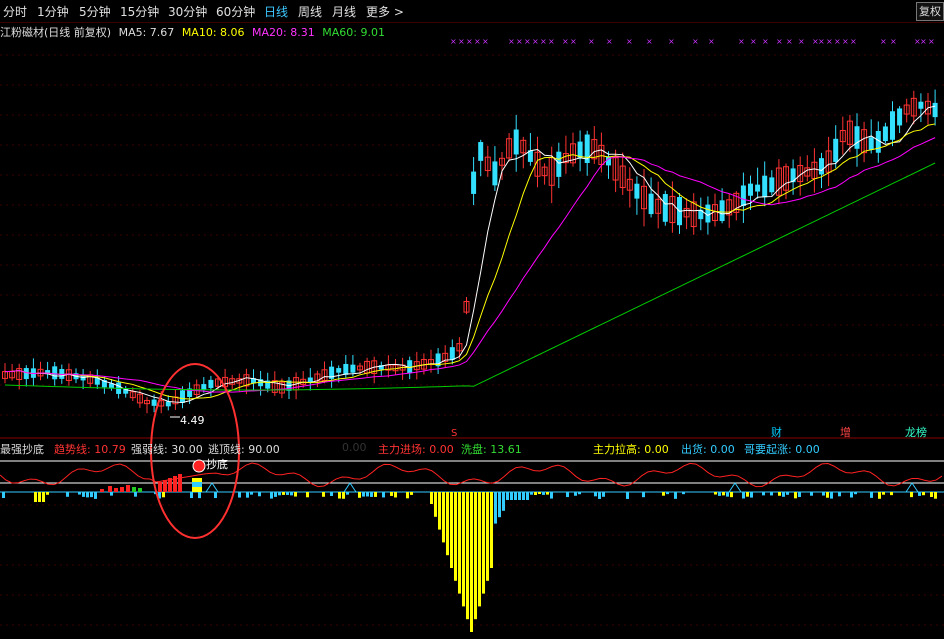  What do you see at coordinates (416, 449) in the screenshot?
I see `main-entry-value: 主力进场: 0.00` at bounding box center [416, 449].